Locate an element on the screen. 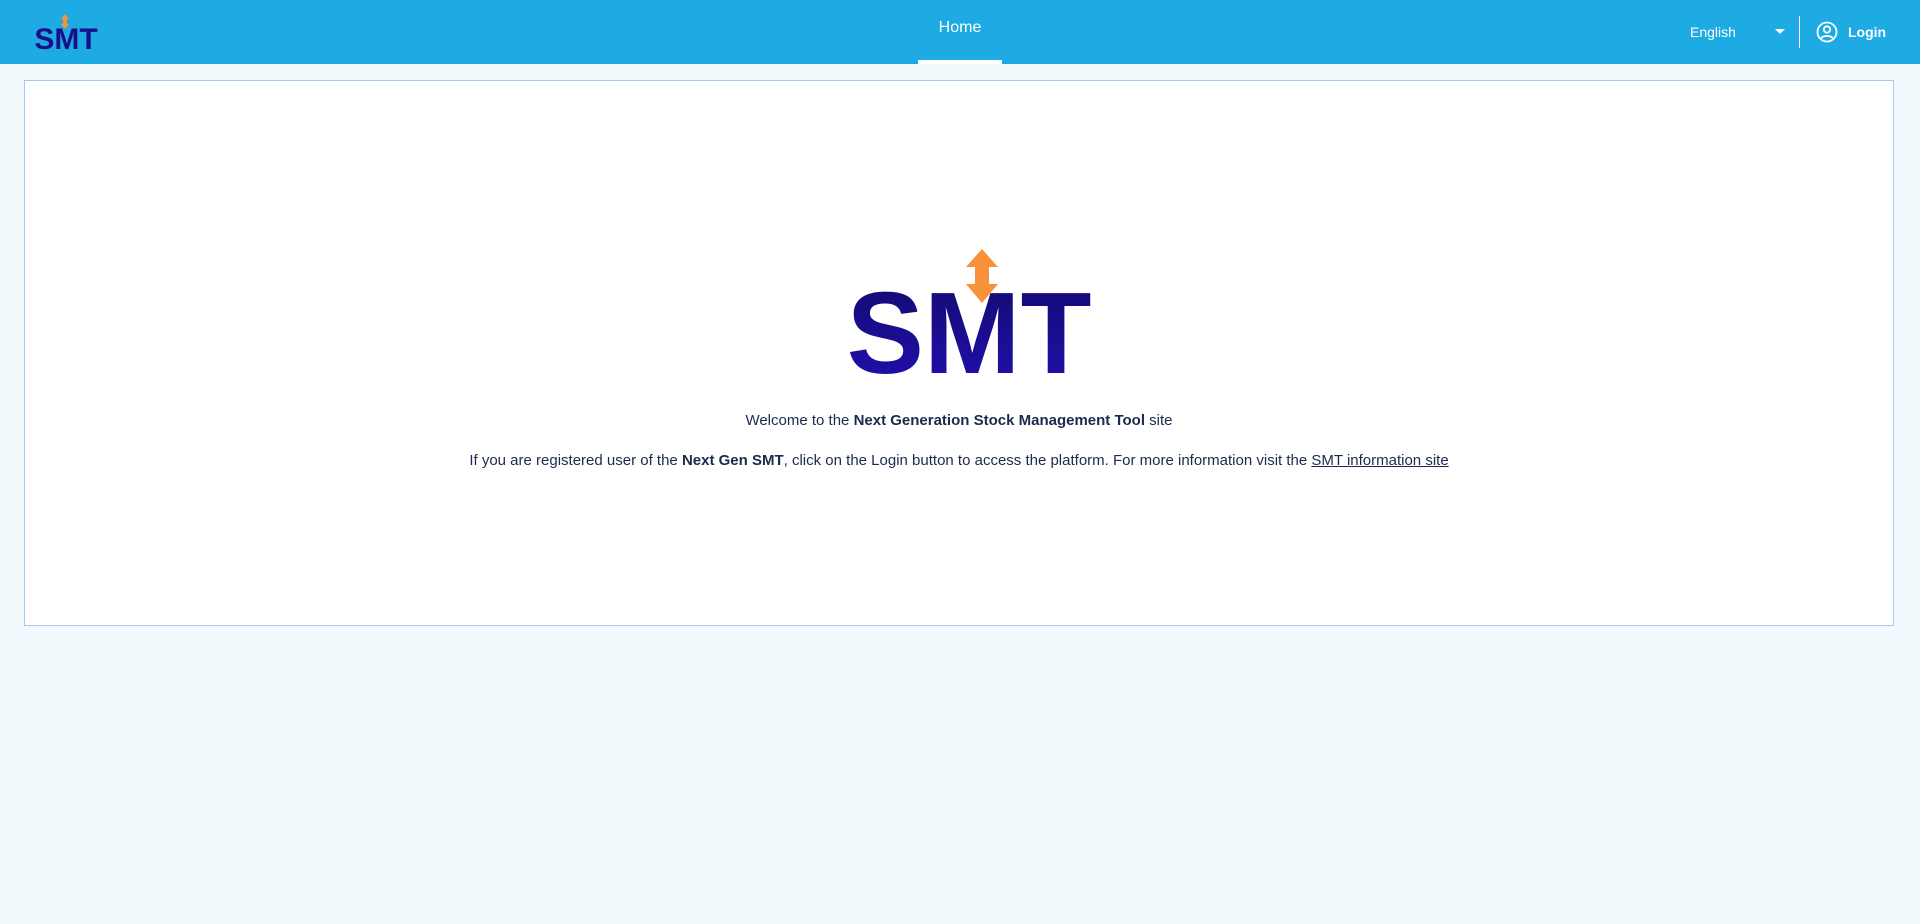  top-navigation-bar: SMT Home English Login is located at coordinates (960, 32).